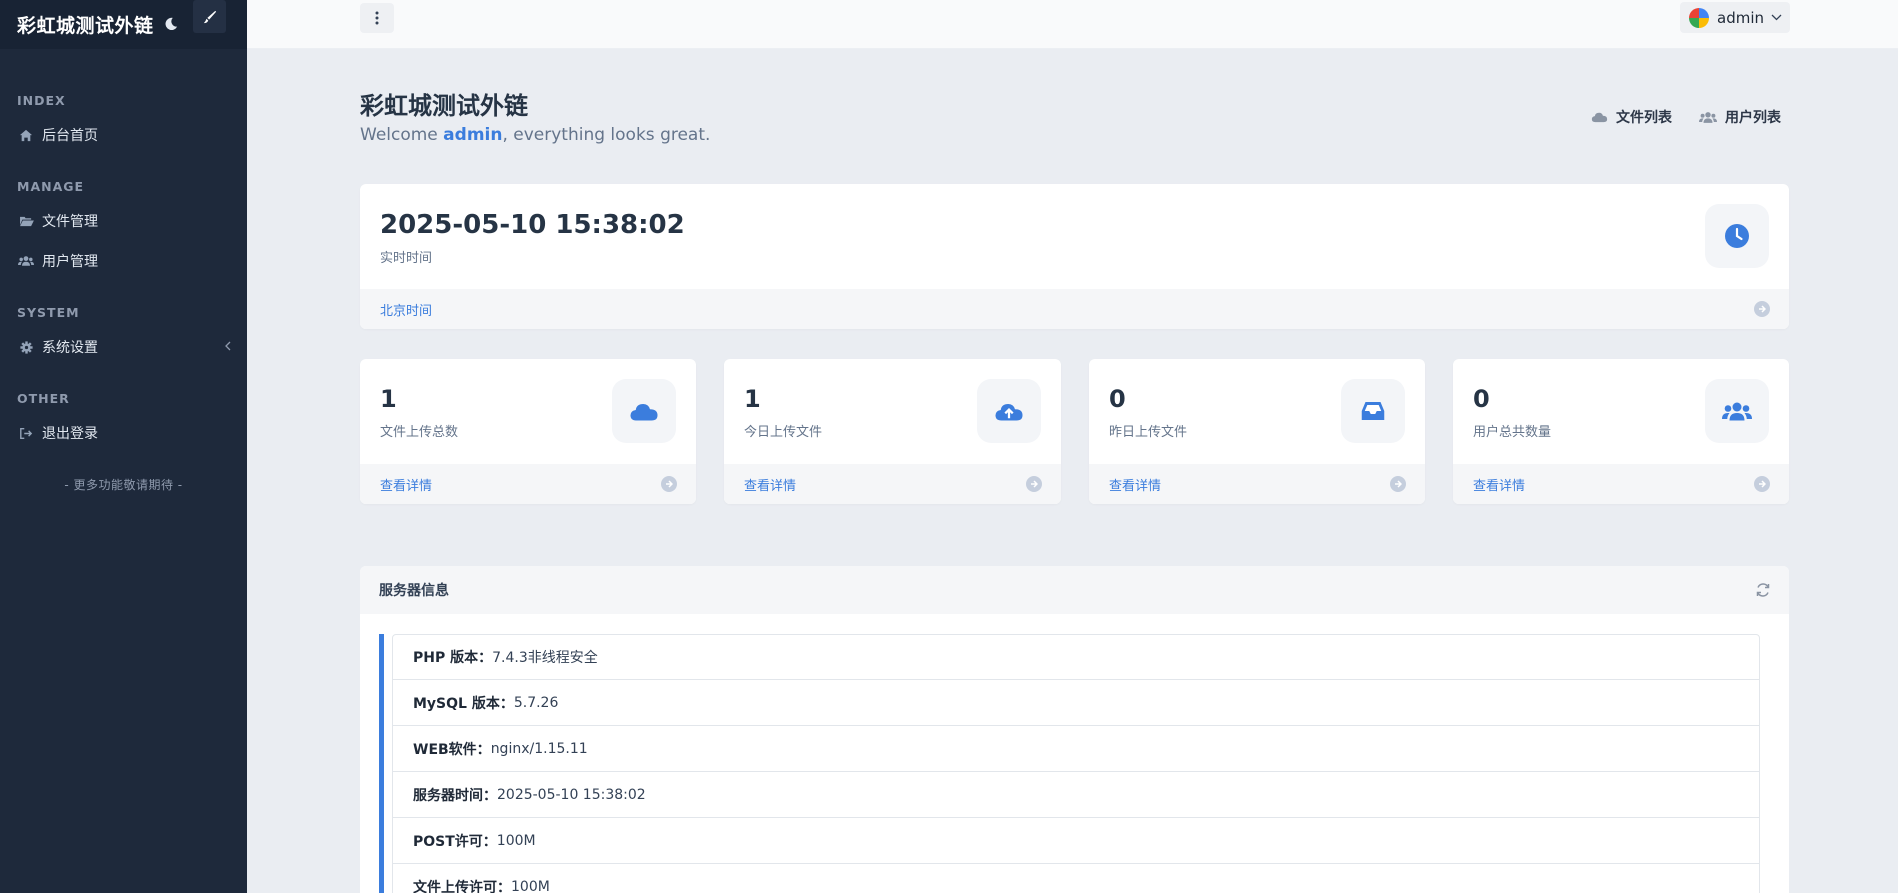 The height and width of the screenshot is (893, 1898). I want to click on menu-button, so click(377, 18).